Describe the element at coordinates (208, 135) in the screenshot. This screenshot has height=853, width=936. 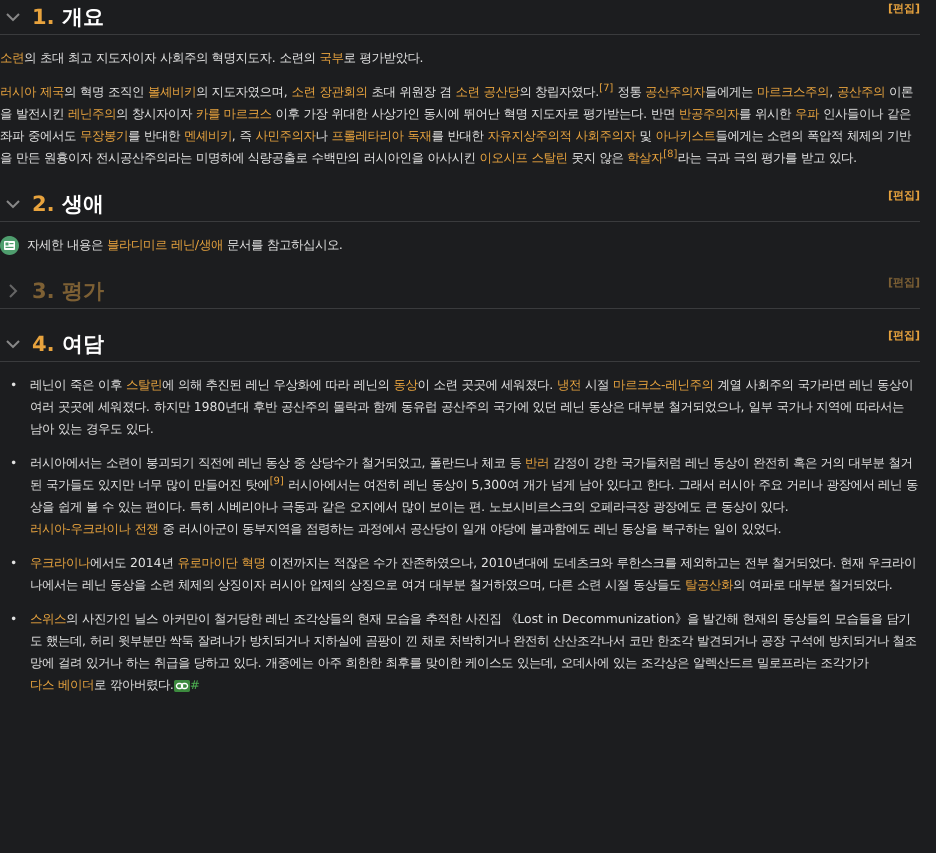
I see `text-link: 멘셰비키` at that location.